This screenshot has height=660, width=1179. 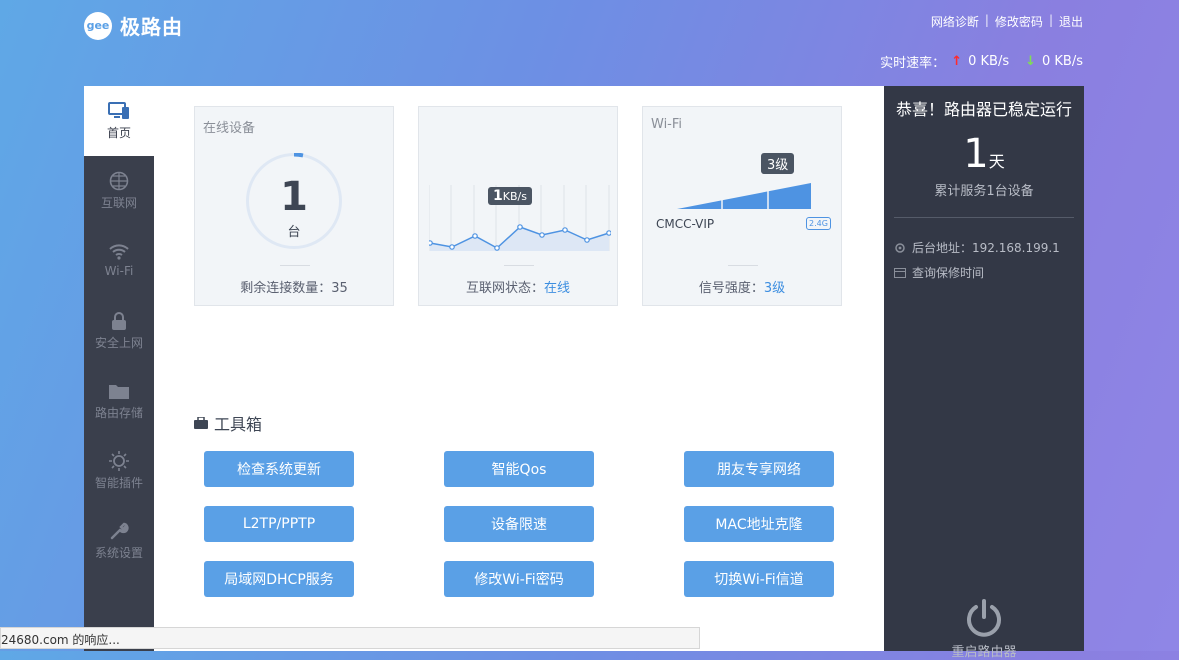 What do you see at coordinates (98, 25) in the screenshot?
I see `logo-badge: gee` at bounding box center [98, 25].